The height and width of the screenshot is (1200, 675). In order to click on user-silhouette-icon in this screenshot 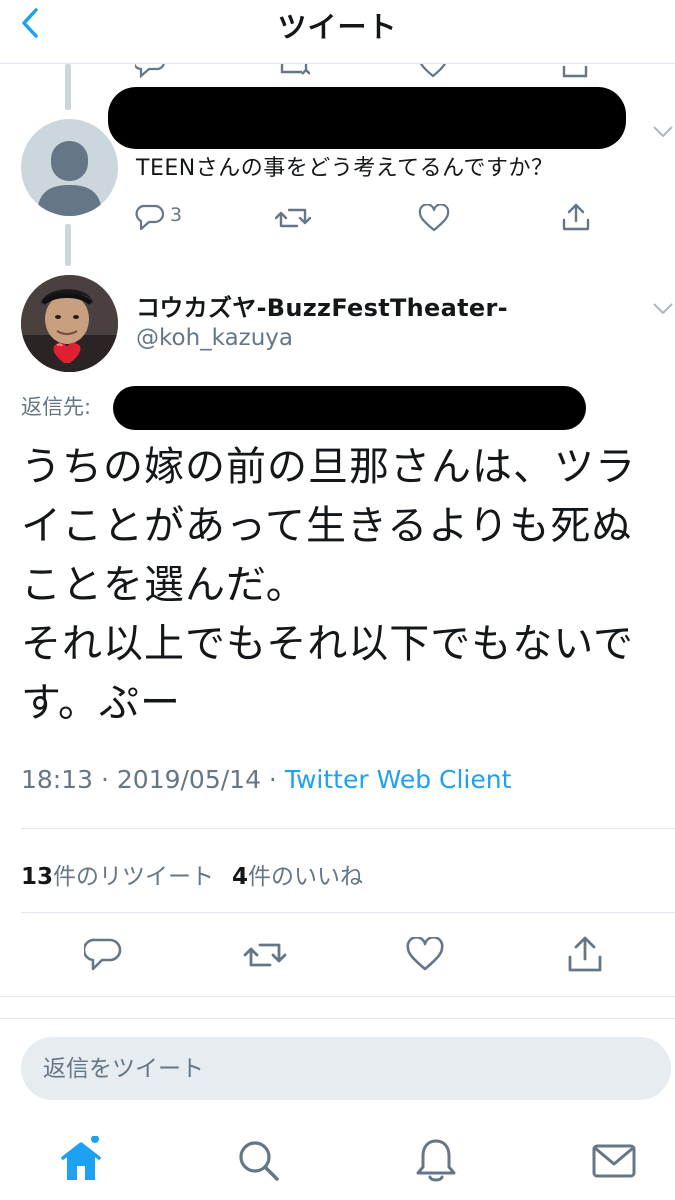, I will do `click(69, 178)`.